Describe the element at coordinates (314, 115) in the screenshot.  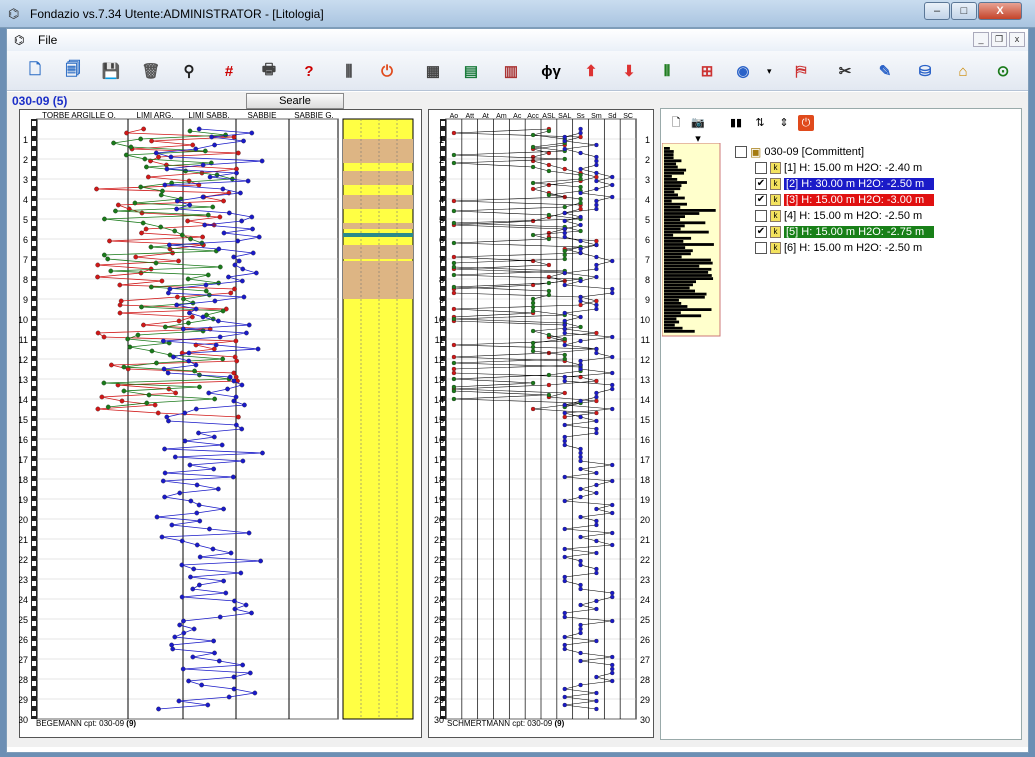
I see `column-header: SABBIE G.` at that location.